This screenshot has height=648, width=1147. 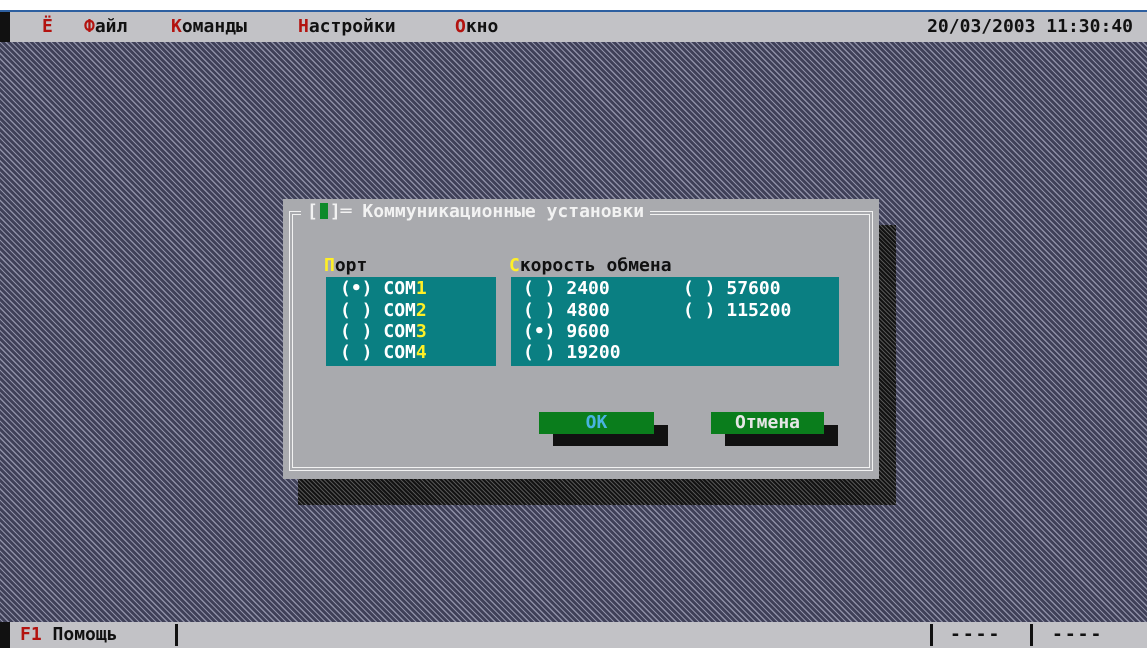 I want to click on radio-hotkey: 3, so click(x=421, y=331).